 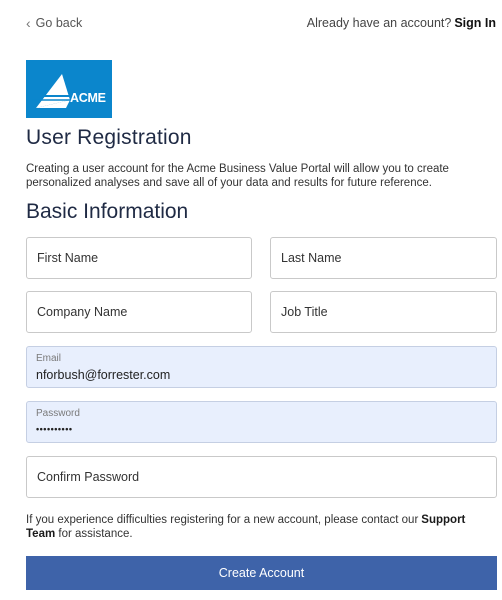 I want to click on password-label: Password, so click(x=58, y=413).